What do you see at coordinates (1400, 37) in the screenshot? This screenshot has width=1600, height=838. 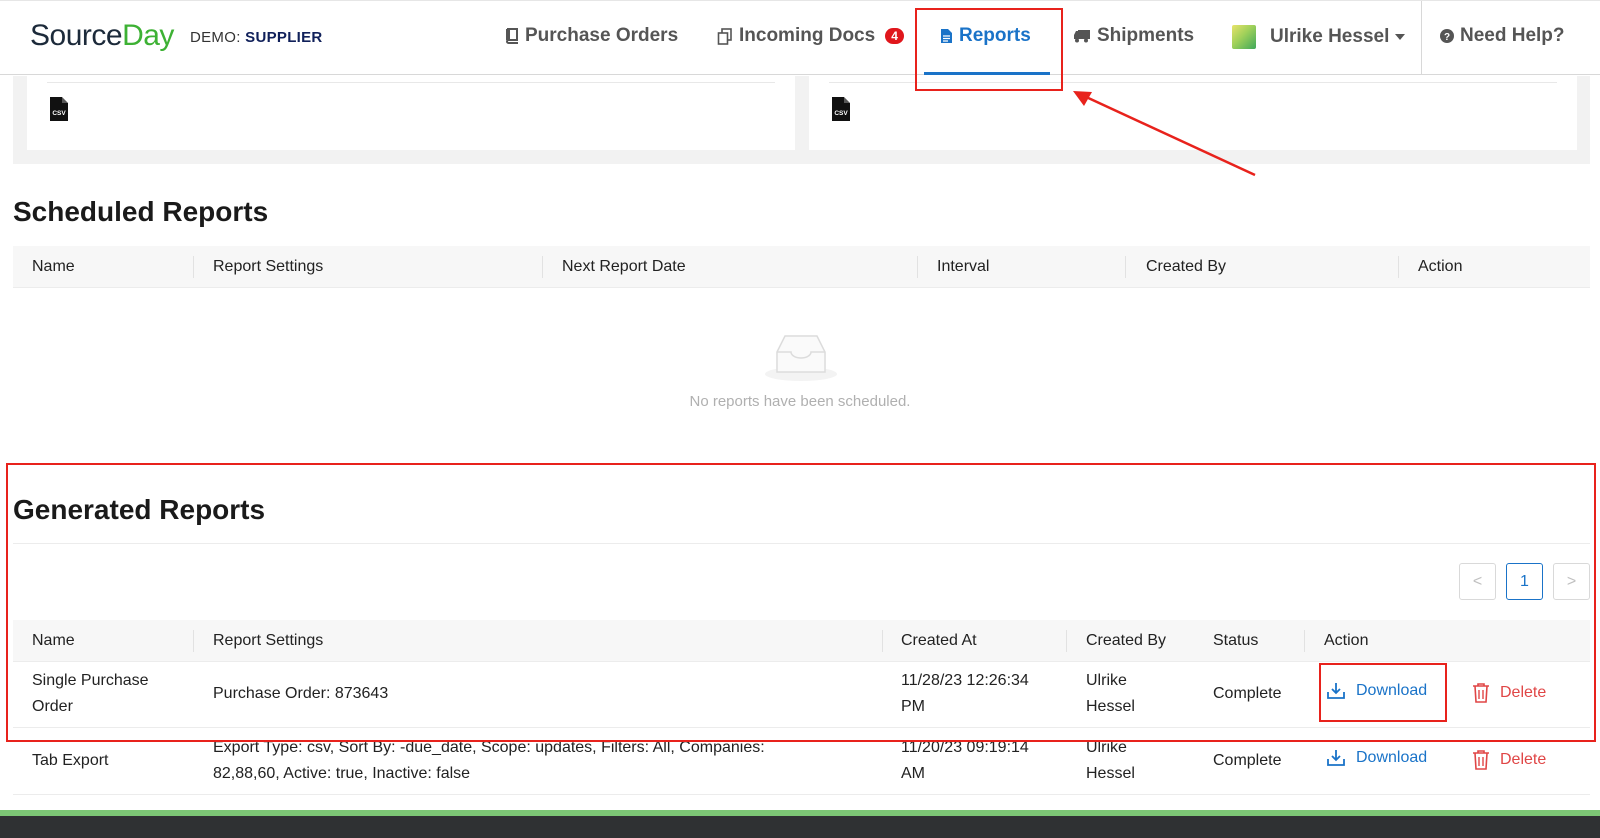 I see `caret-down-icon` at bounding box center [1400, 37].